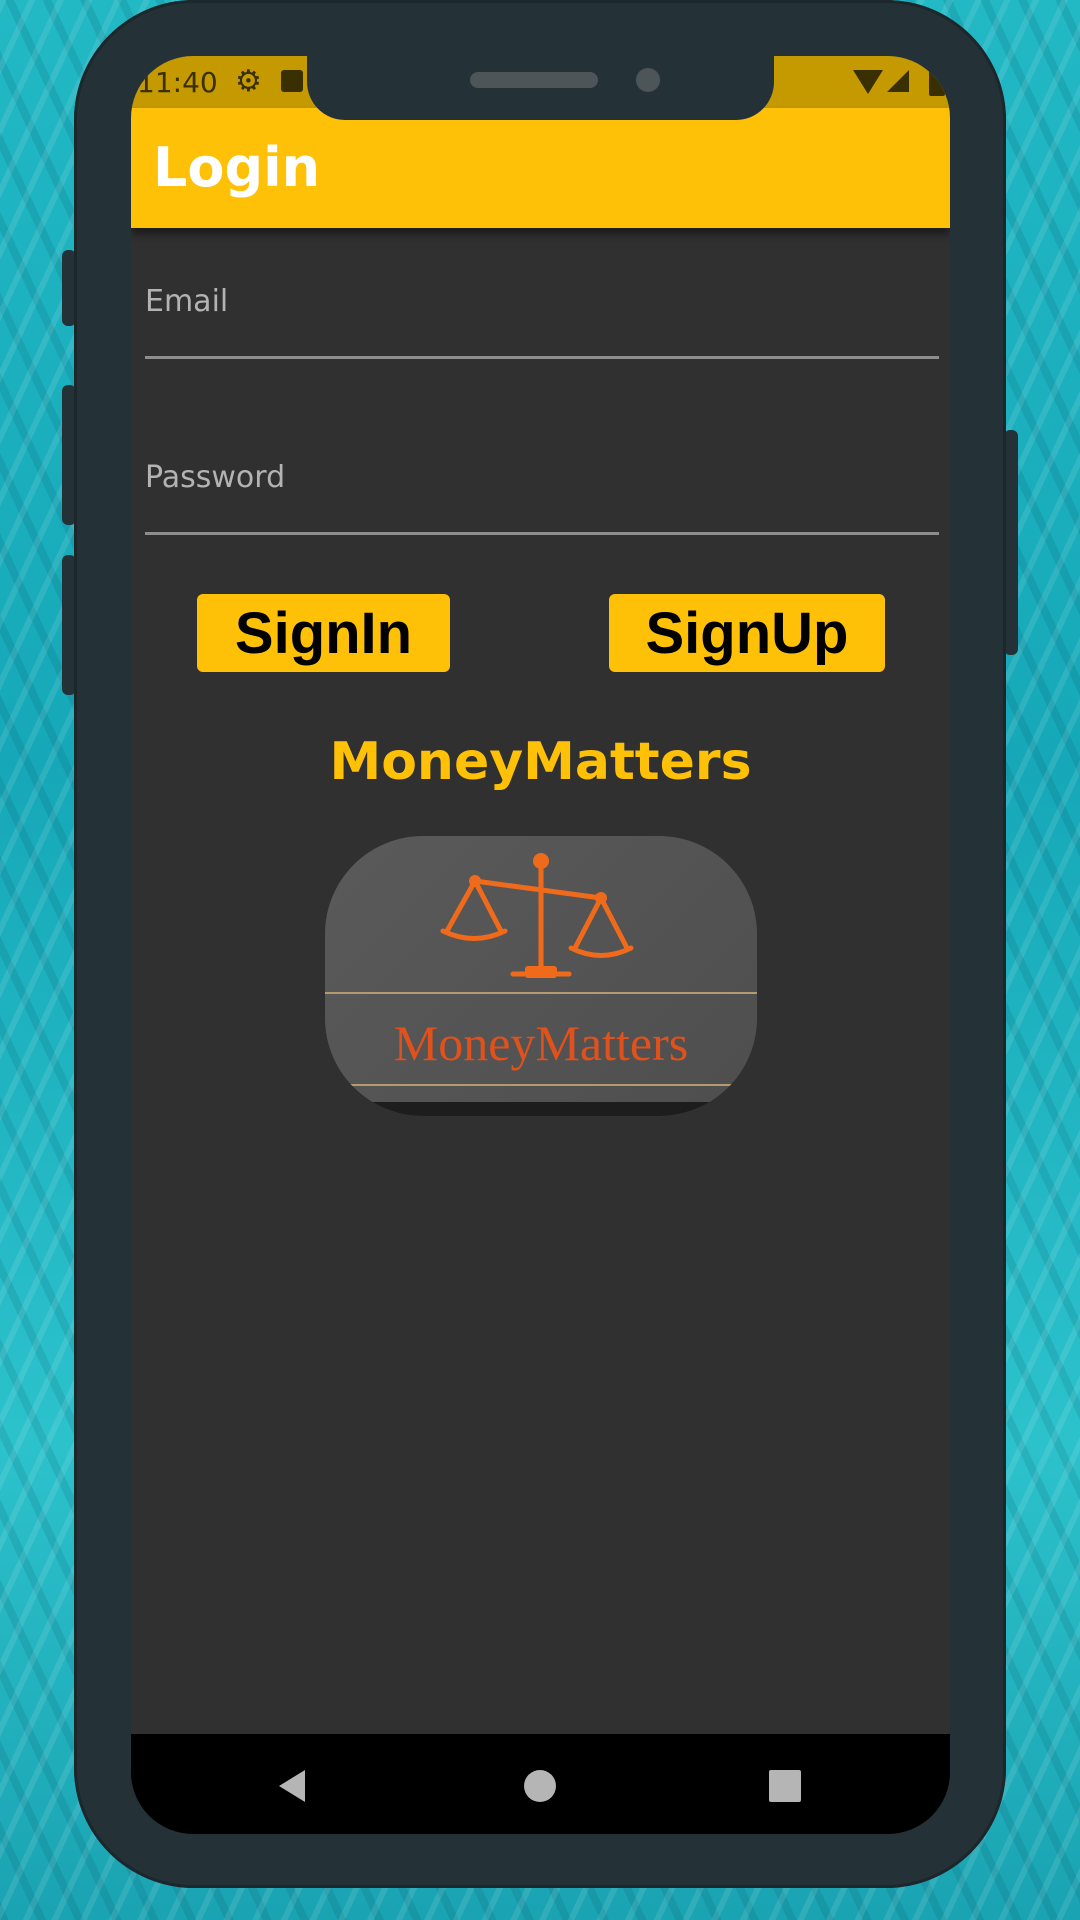 This screenshot has width=1080, height=1920. I want to click on sign-up-button: SignUp, so click(747, 633).